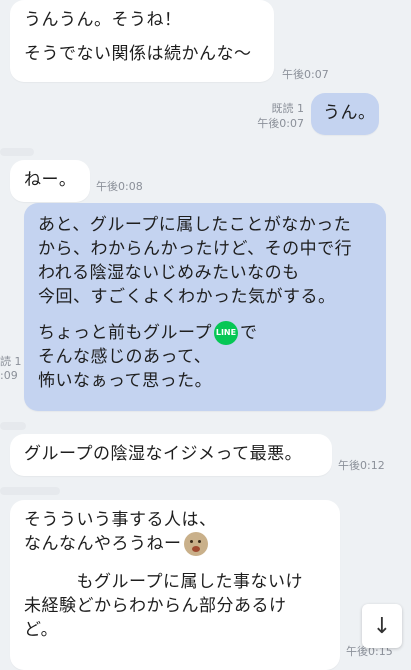  Describe the element at coordinates (9, 375) in the screenshot. I see `message-time: :09` at that location.